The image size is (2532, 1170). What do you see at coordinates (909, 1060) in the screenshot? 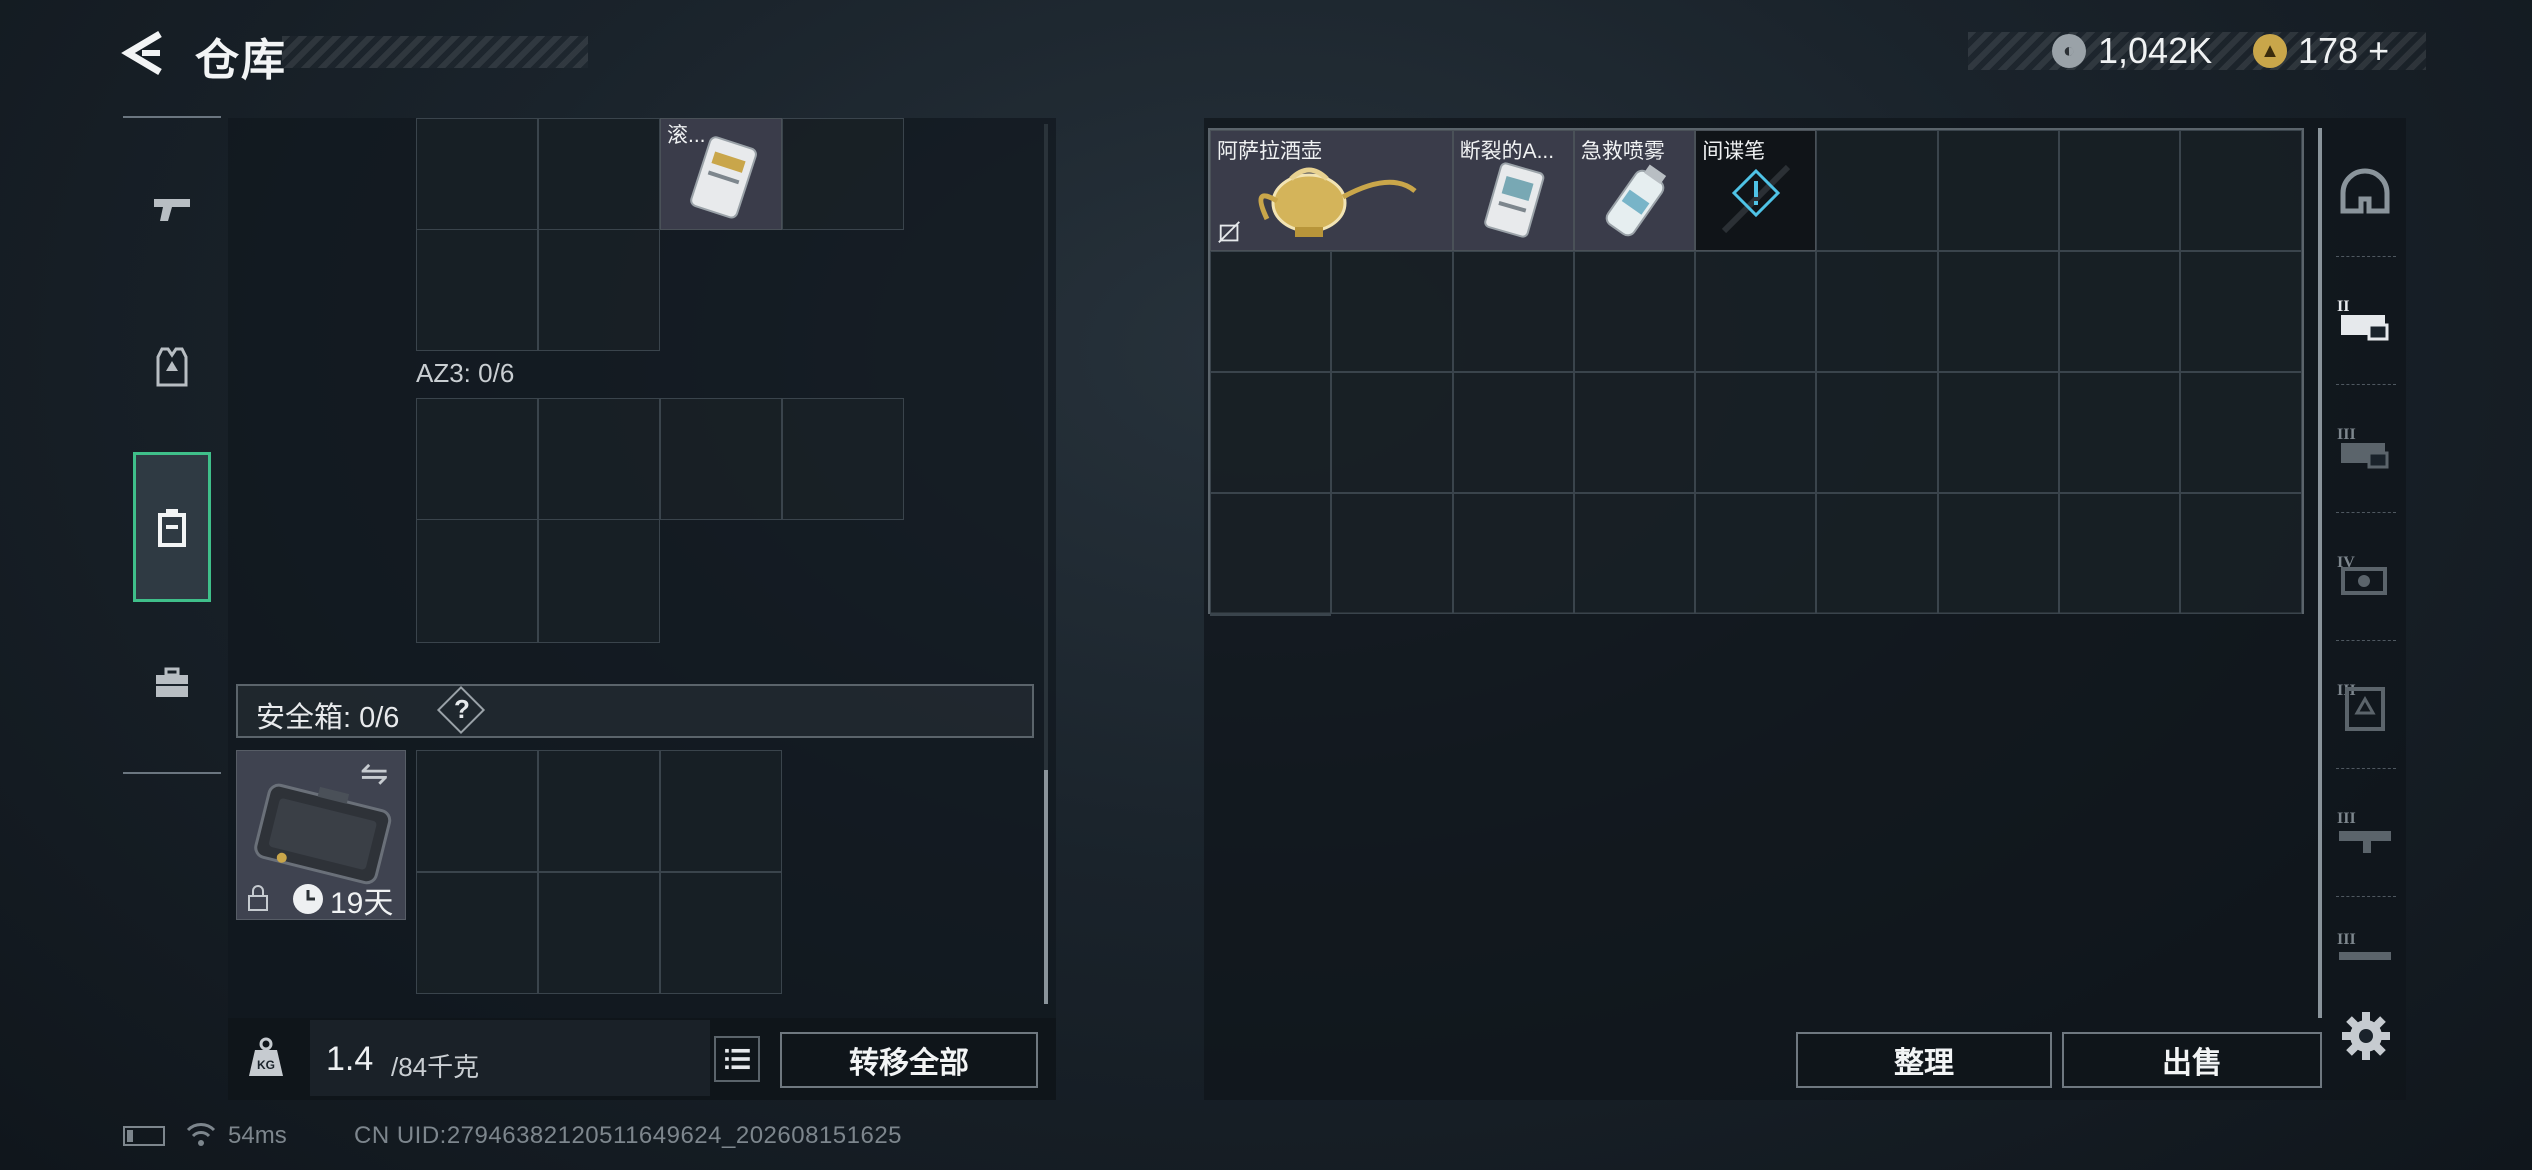
I see `transfer-all-button: 转移全部` at bounding box center [909, 1060].